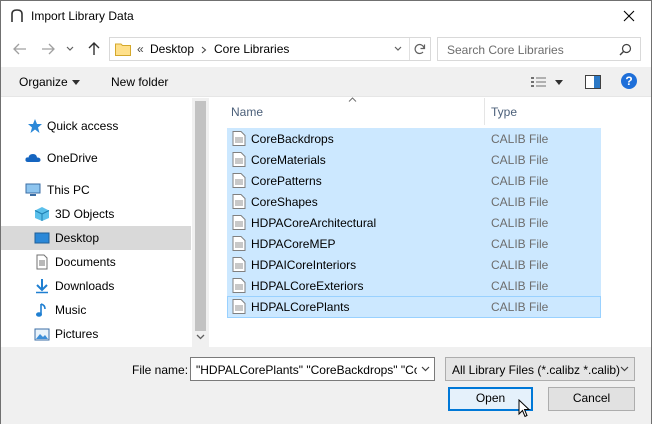  I want to click on column-separator, so click(484, 111).